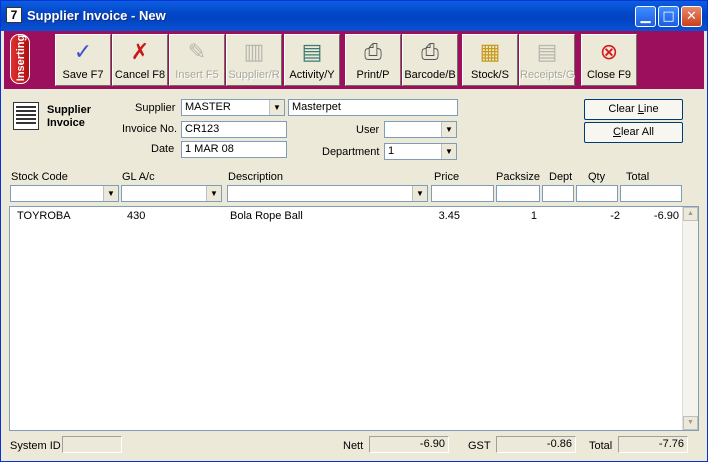 Image resolution: width=708 pixels, height=462 pixels. I want to click on clear-all-button: Clear All, so click(633, 132).